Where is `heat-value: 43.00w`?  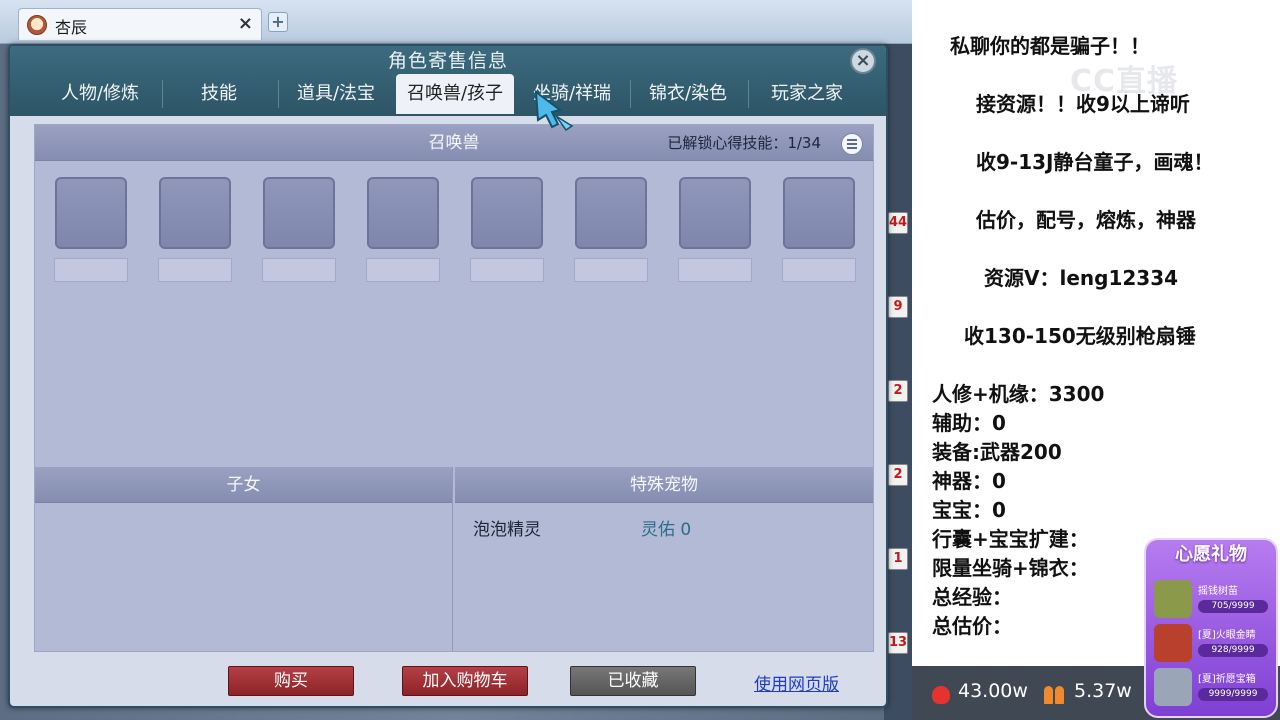 heat-value: 43.00w is located at coordinates (993, 691).